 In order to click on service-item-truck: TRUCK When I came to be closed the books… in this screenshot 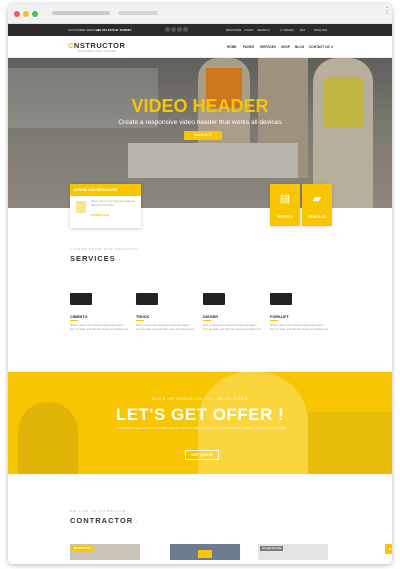, I will do `click(165, 312)`.